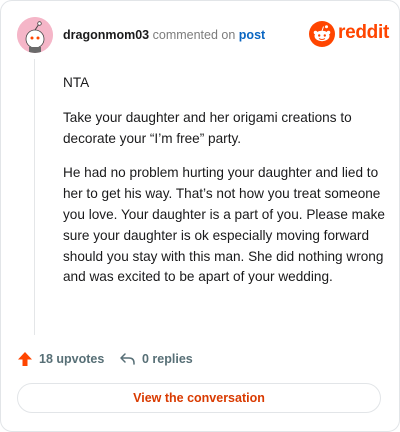  Describe the element at coordinates (76, 82) in the screenshot. I see `comment-paragraph: NTA` at that location.